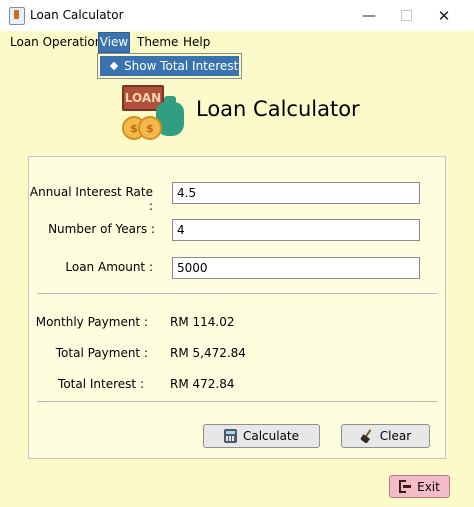 The image size is (474, 507). I want to click on radio-bullet-icon, so click(114, 66).